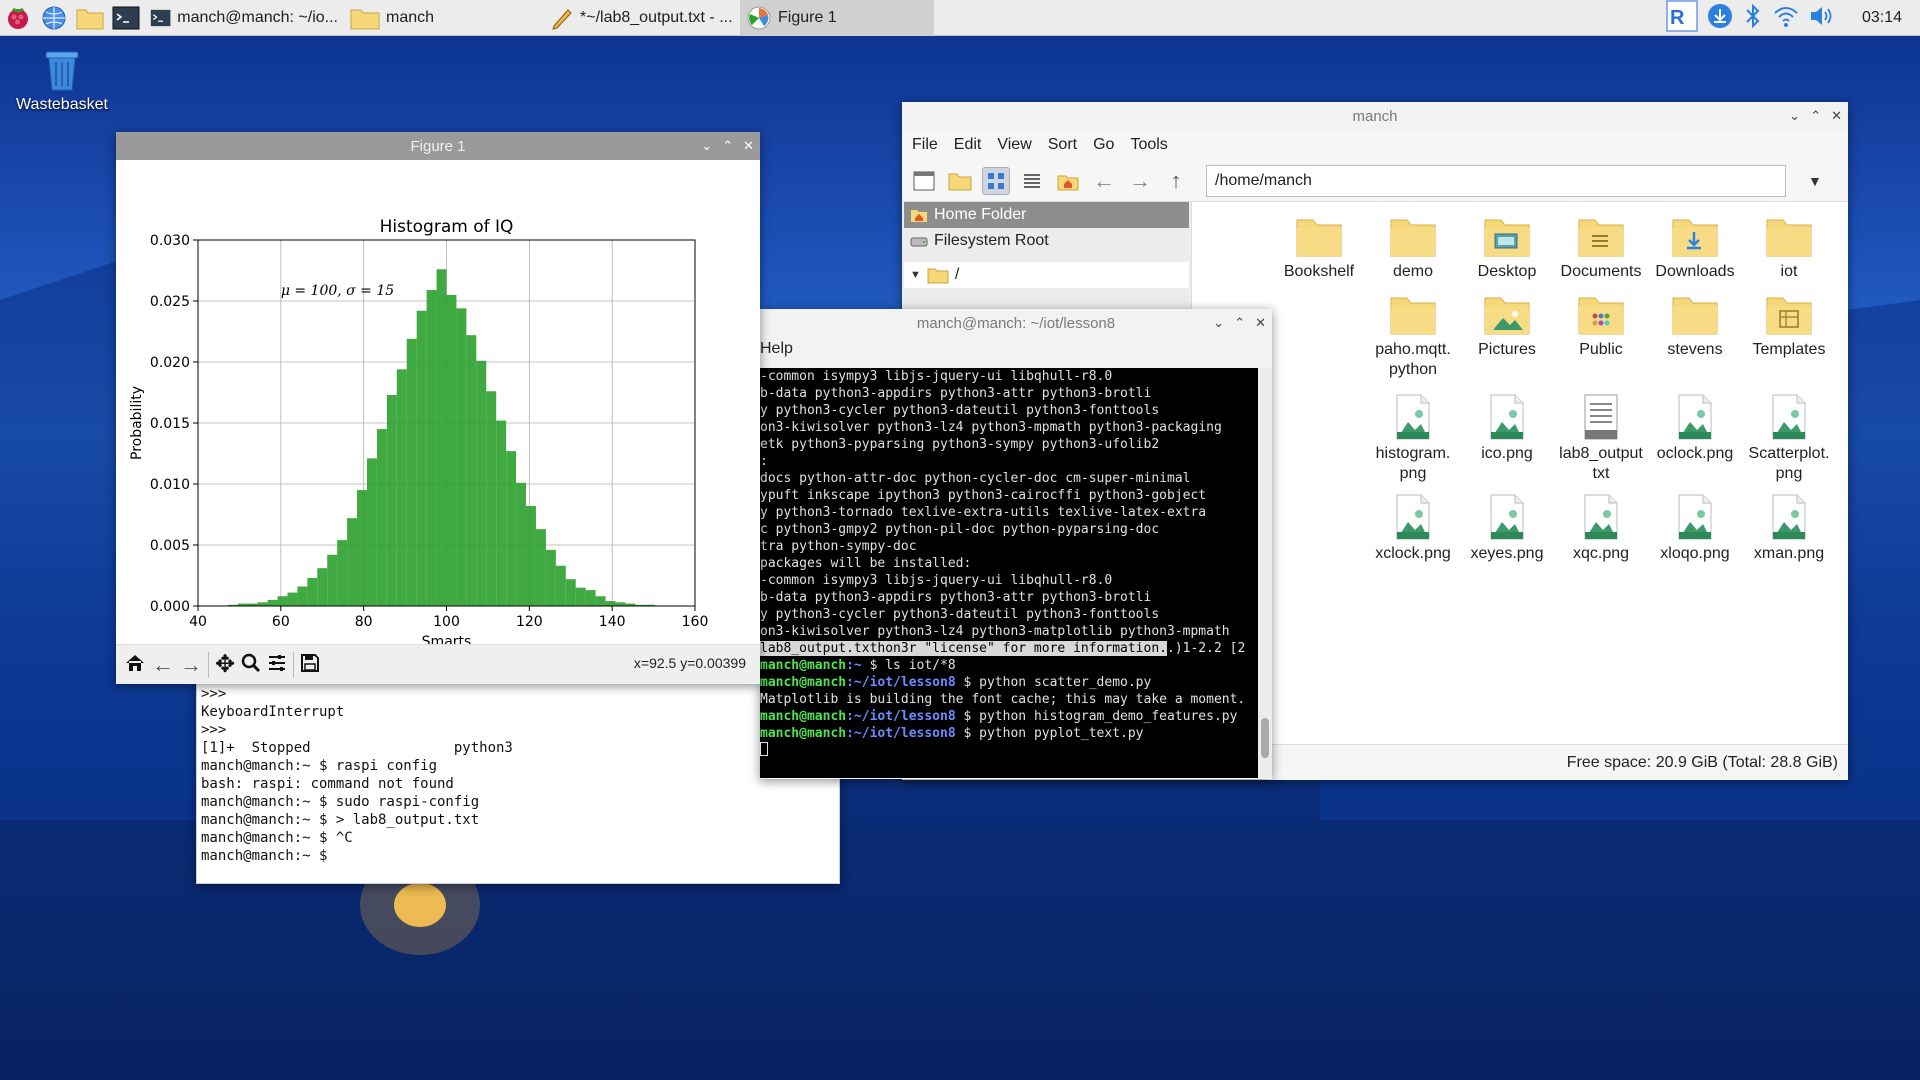  I want to click on file-item-label: Pictures, so click(1507, 349).